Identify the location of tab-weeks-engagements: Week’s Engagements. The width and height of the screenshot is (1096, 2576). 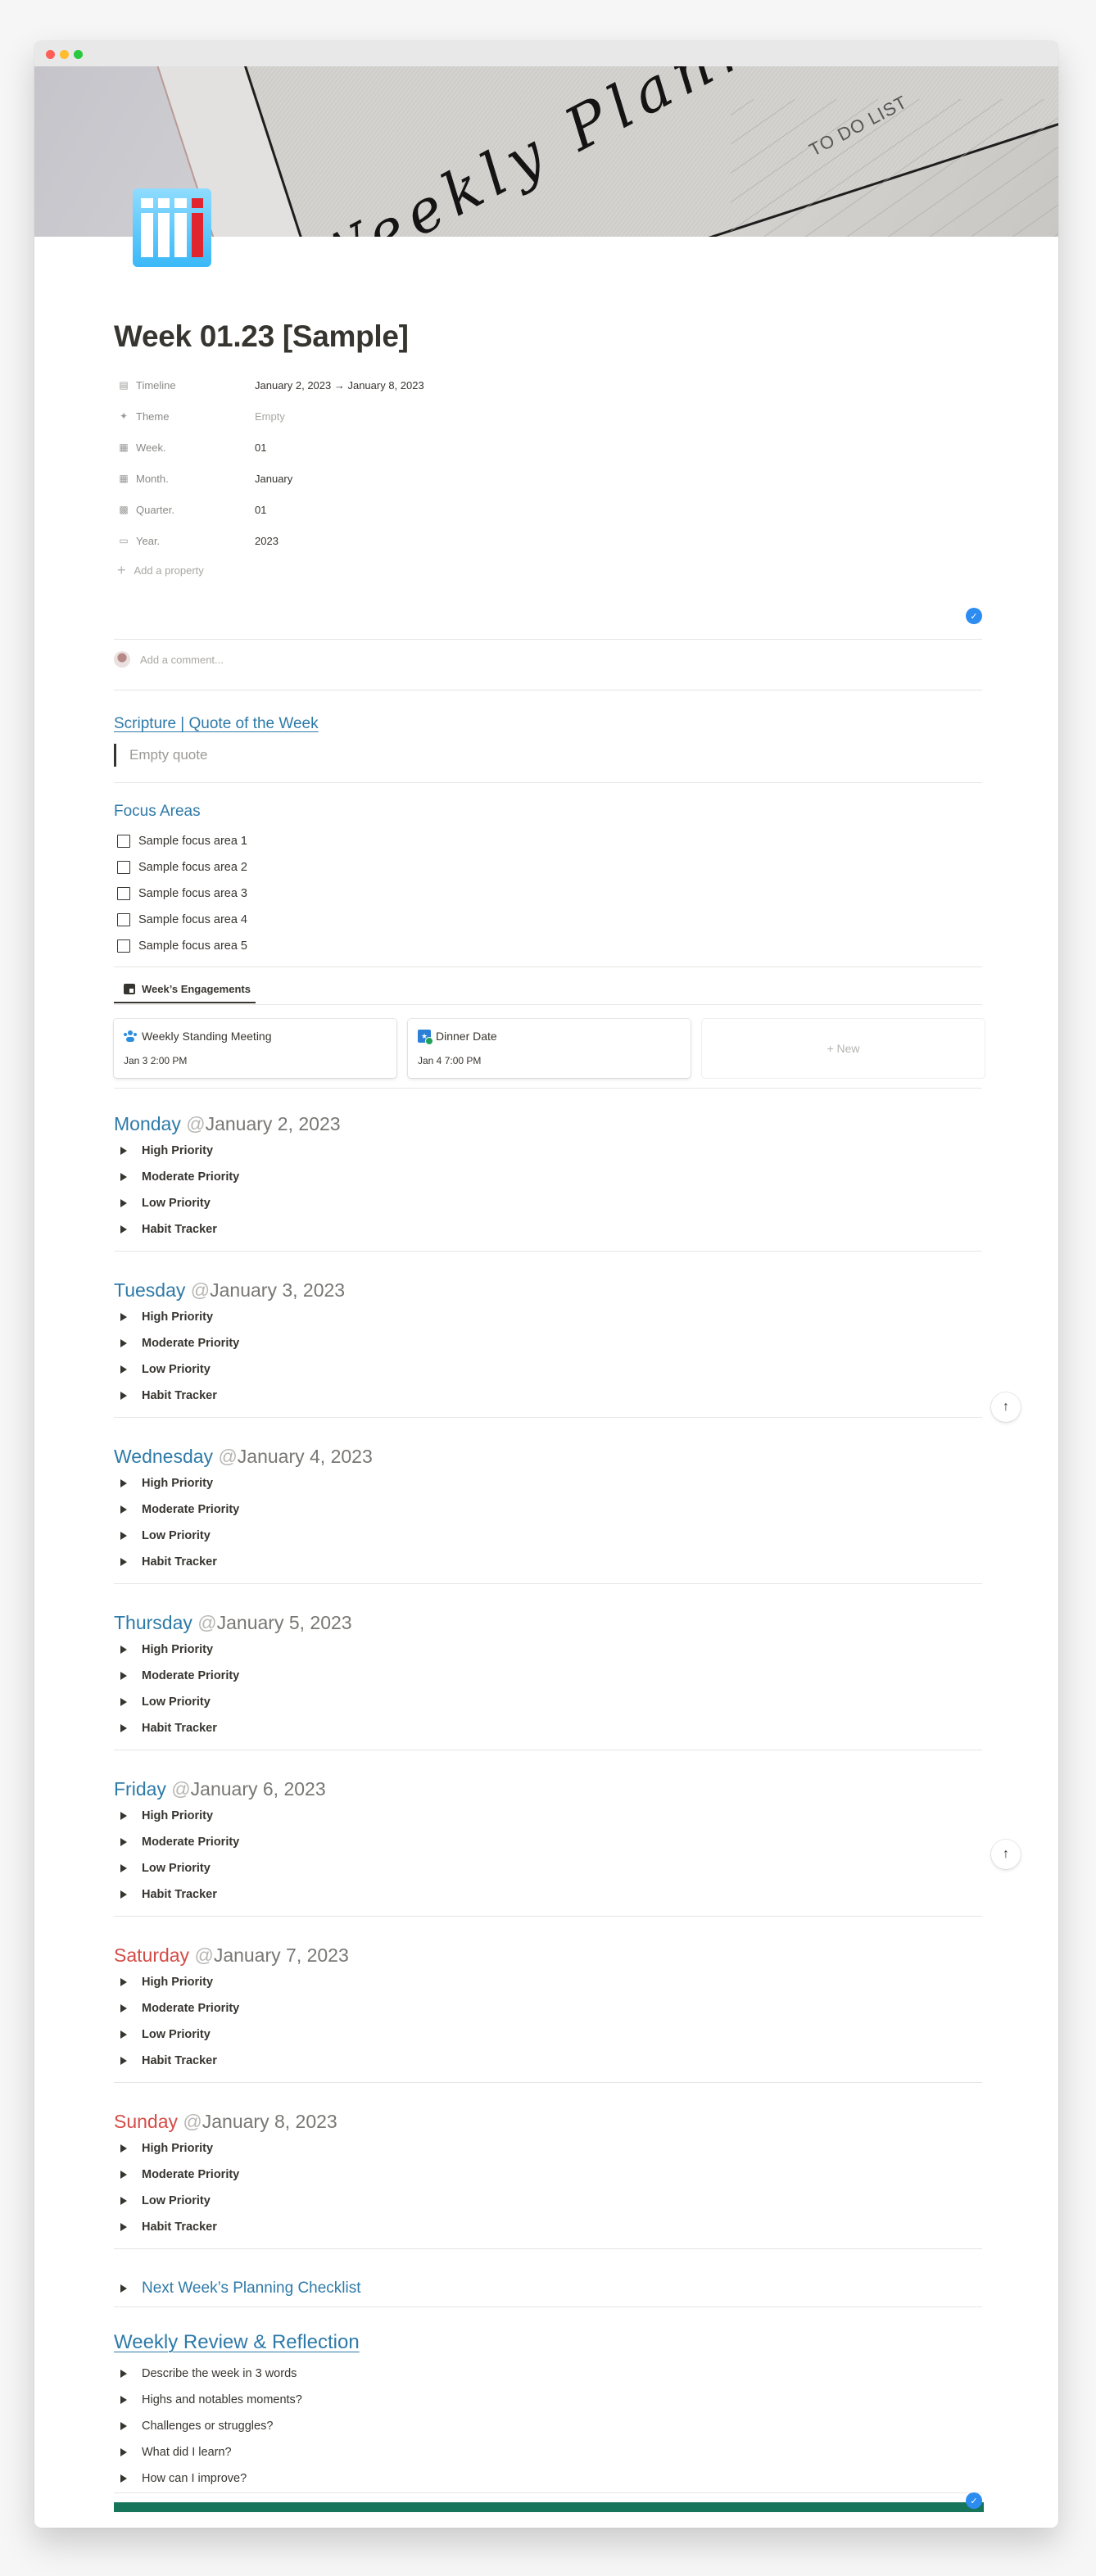
(185, 989).